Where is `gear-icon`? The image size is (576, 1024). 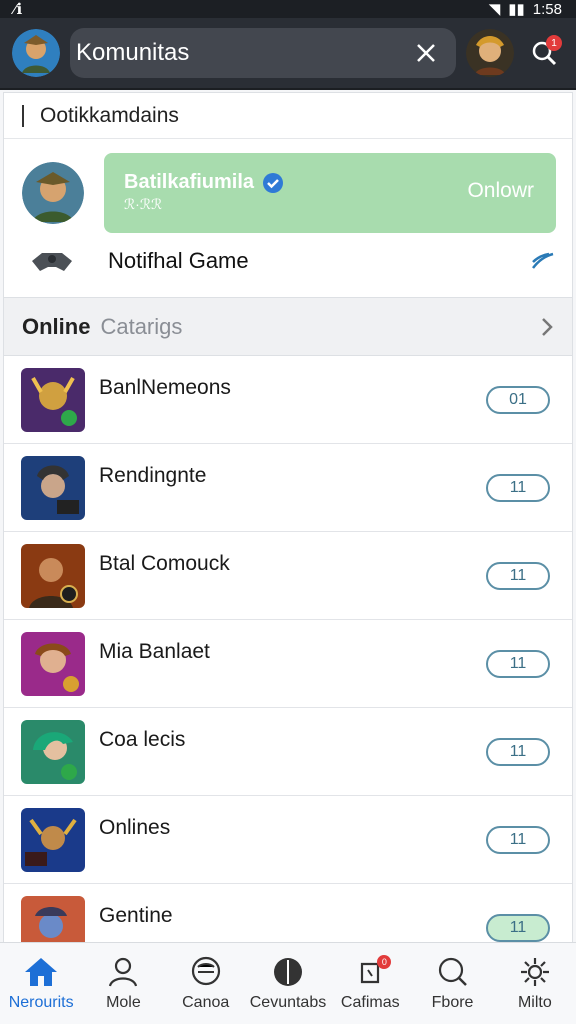
gear-icon is located at coordinates (534, 971).